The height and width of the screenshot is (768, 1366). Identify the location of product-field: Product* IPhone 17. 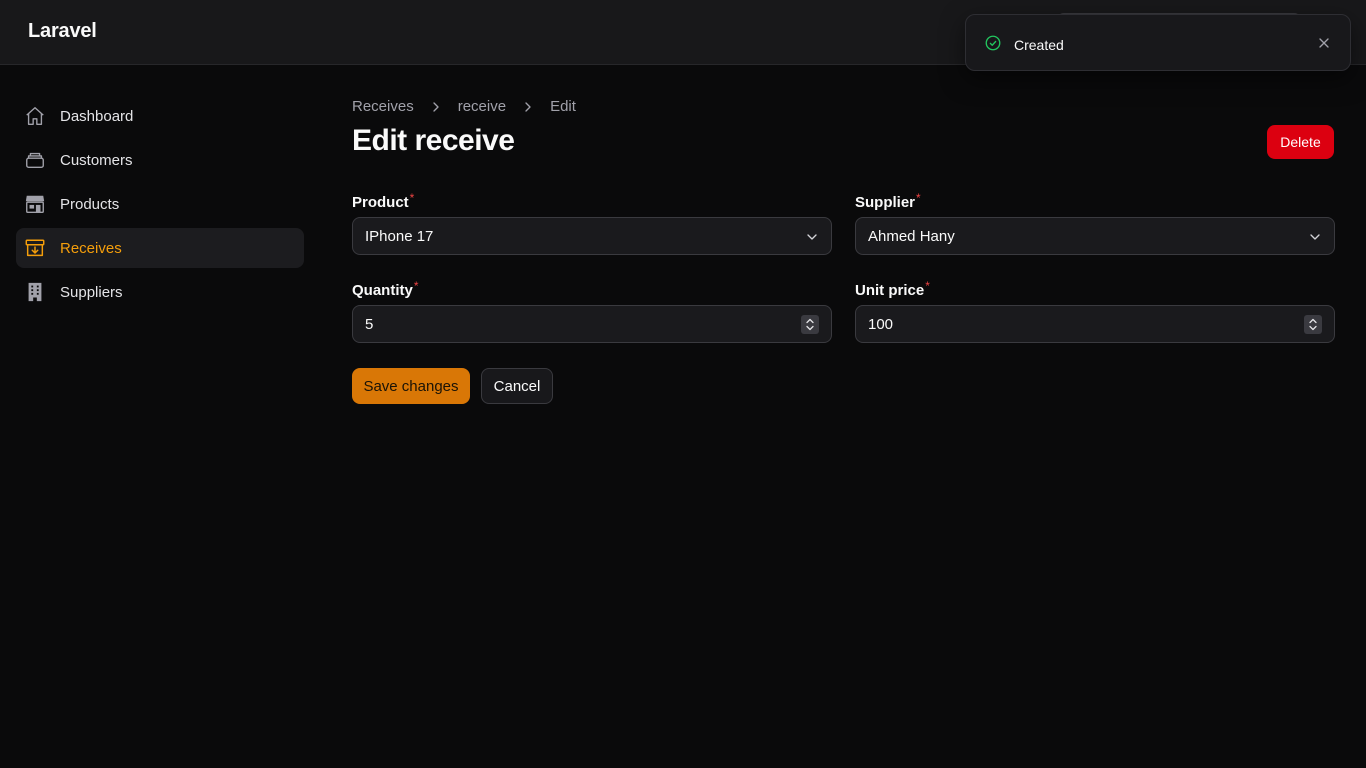
(592, 223).